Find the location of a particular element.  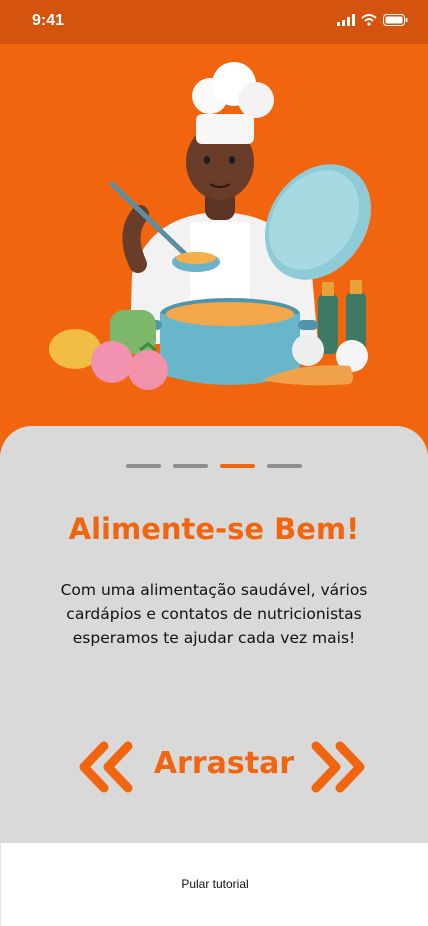

skip-tutorial-link: Pular tutorial is located at coordinates (214, 884).